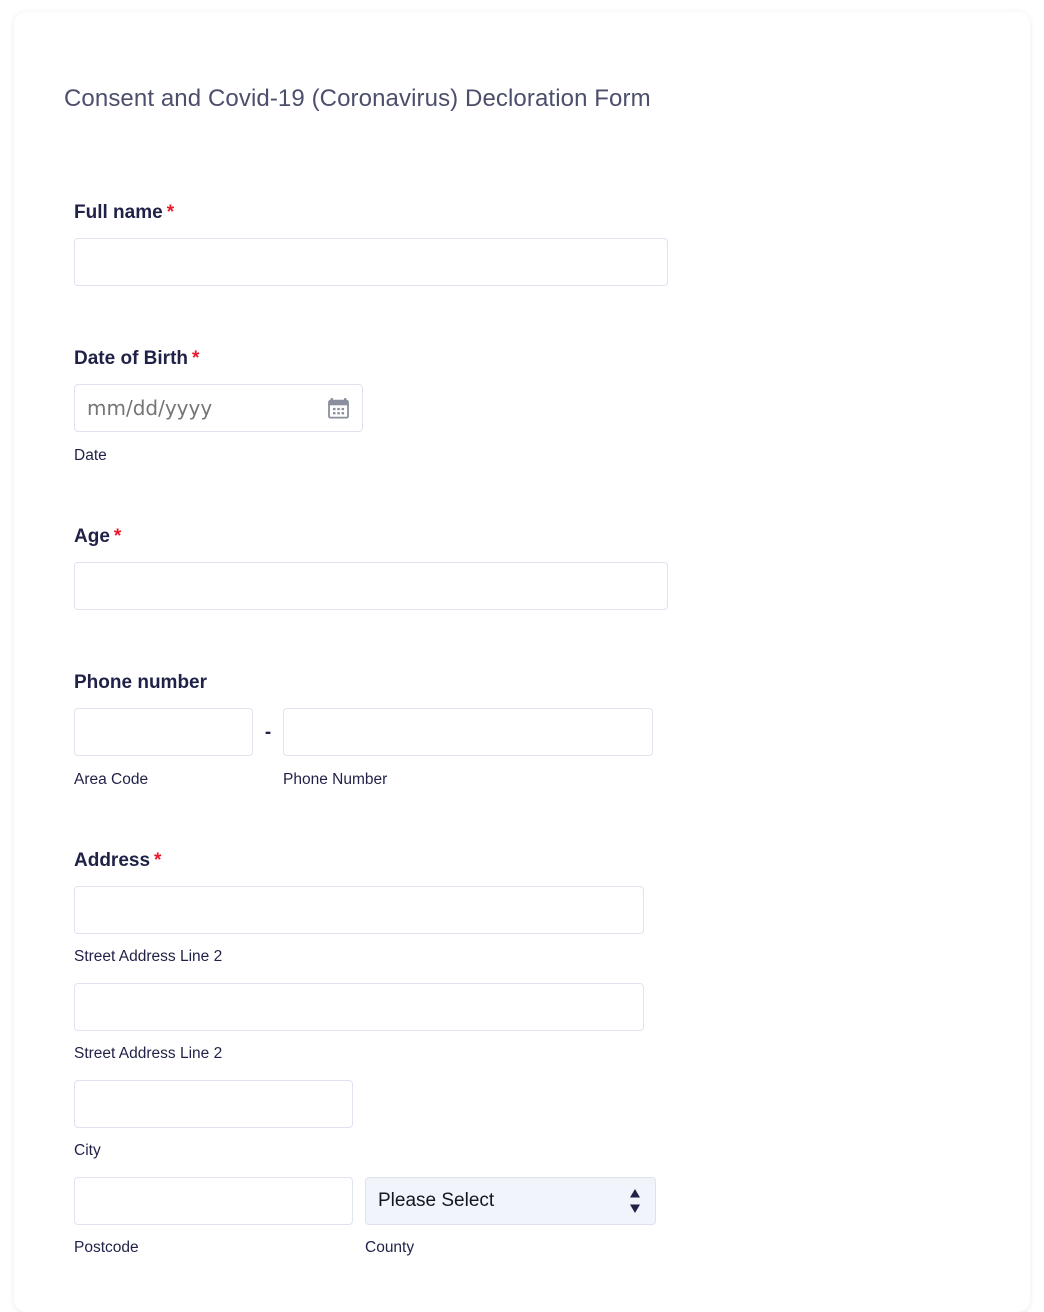 Image resolution: width=1044 pixels, height=1312 pixels. I want to click on date-of-birth-label: Date of Birth *, so click(218, 359).